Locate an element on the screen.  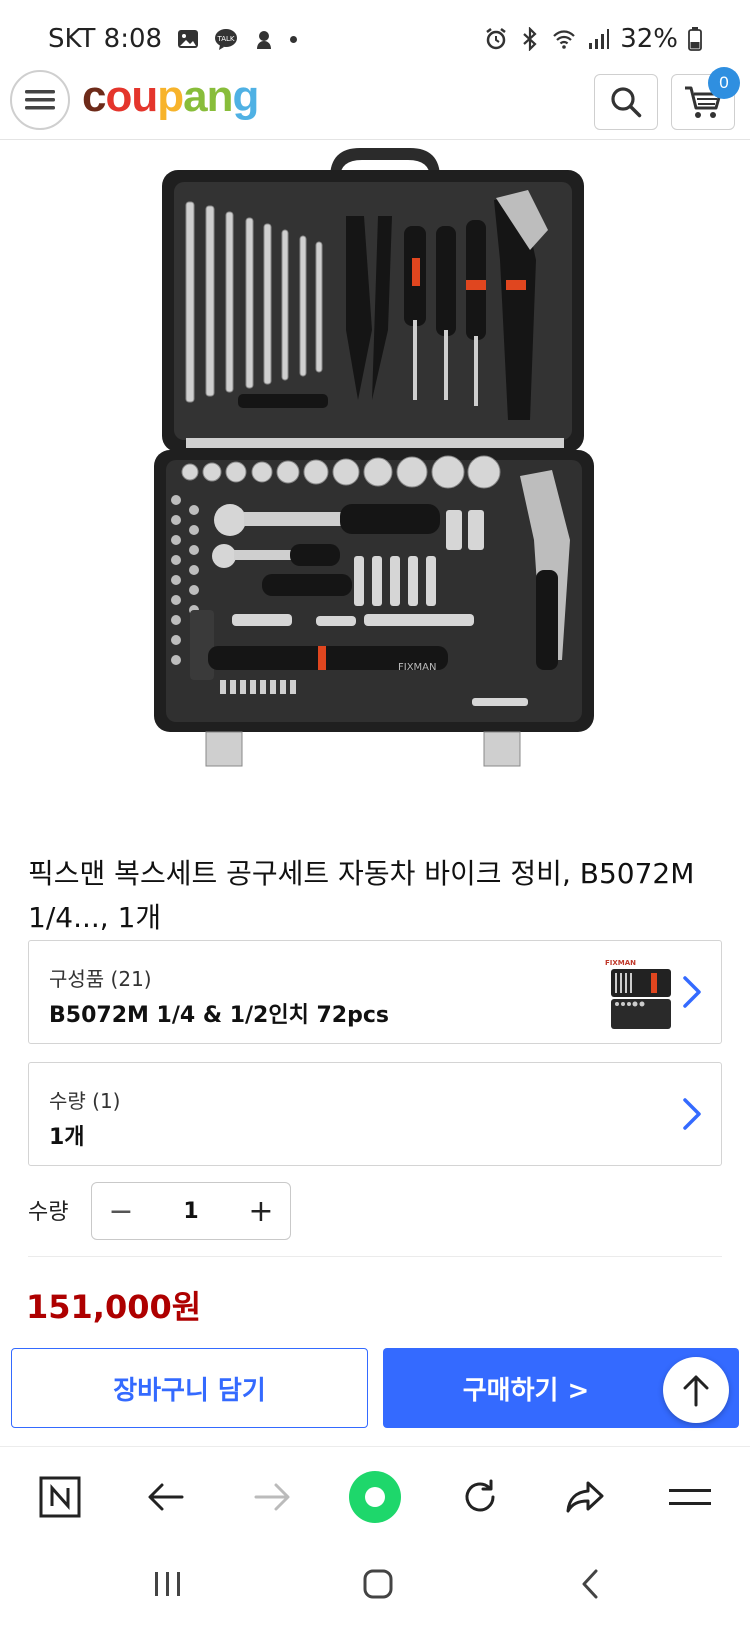
more-notifications-icon is located at coordinates (294, 39).